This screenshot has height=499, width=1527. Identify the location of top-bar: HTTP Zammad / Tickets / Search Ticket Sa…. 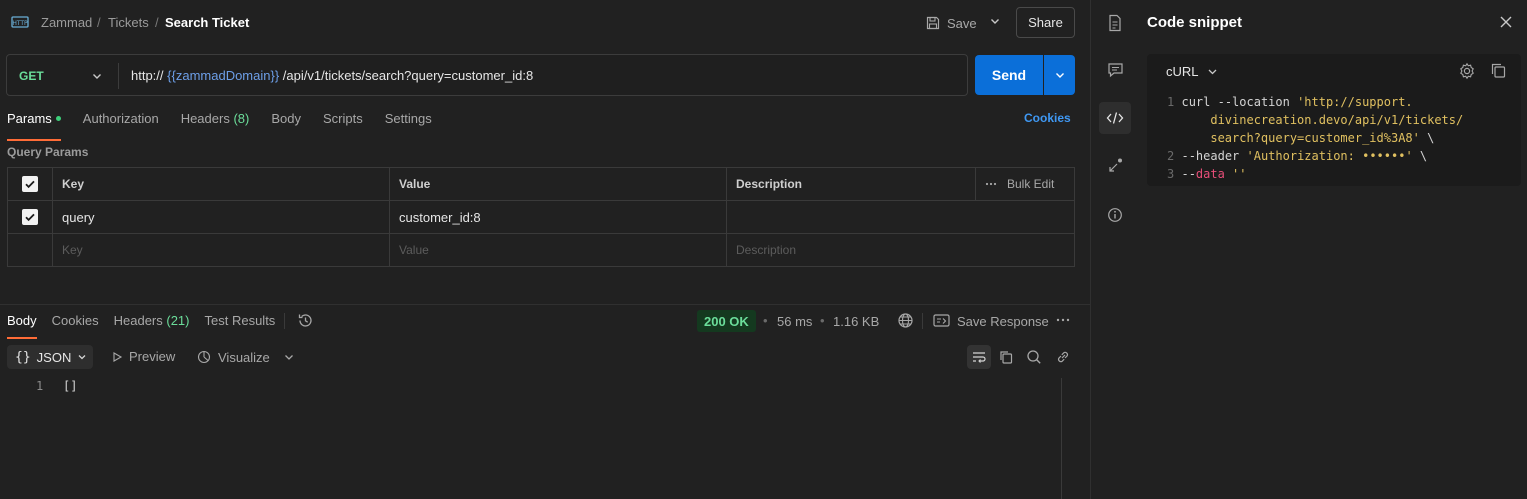
(545, 22).